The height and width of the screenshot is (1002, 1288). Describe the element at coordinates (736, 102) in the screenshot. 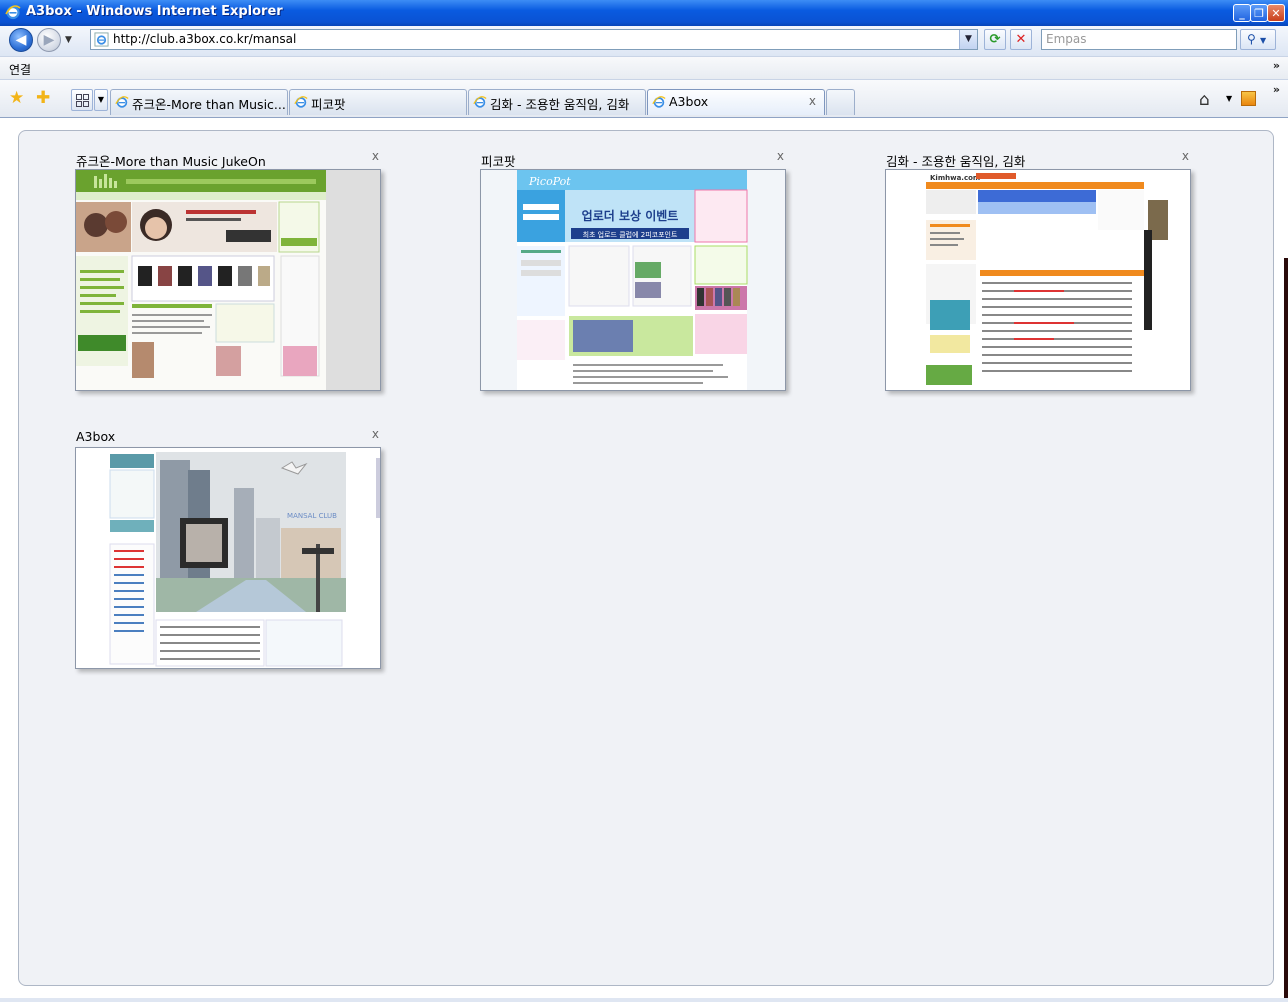

I see `tab-a3box: A3box x` at that location.